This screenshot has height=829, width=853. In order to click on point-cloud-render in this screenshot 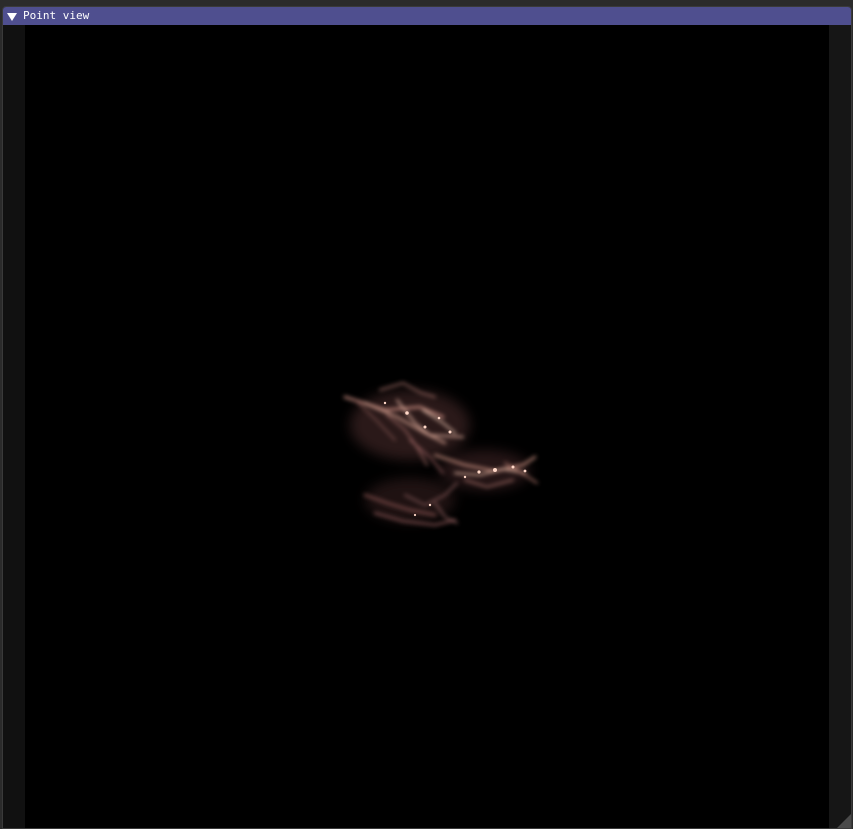, I will do `click(440, 454)`.